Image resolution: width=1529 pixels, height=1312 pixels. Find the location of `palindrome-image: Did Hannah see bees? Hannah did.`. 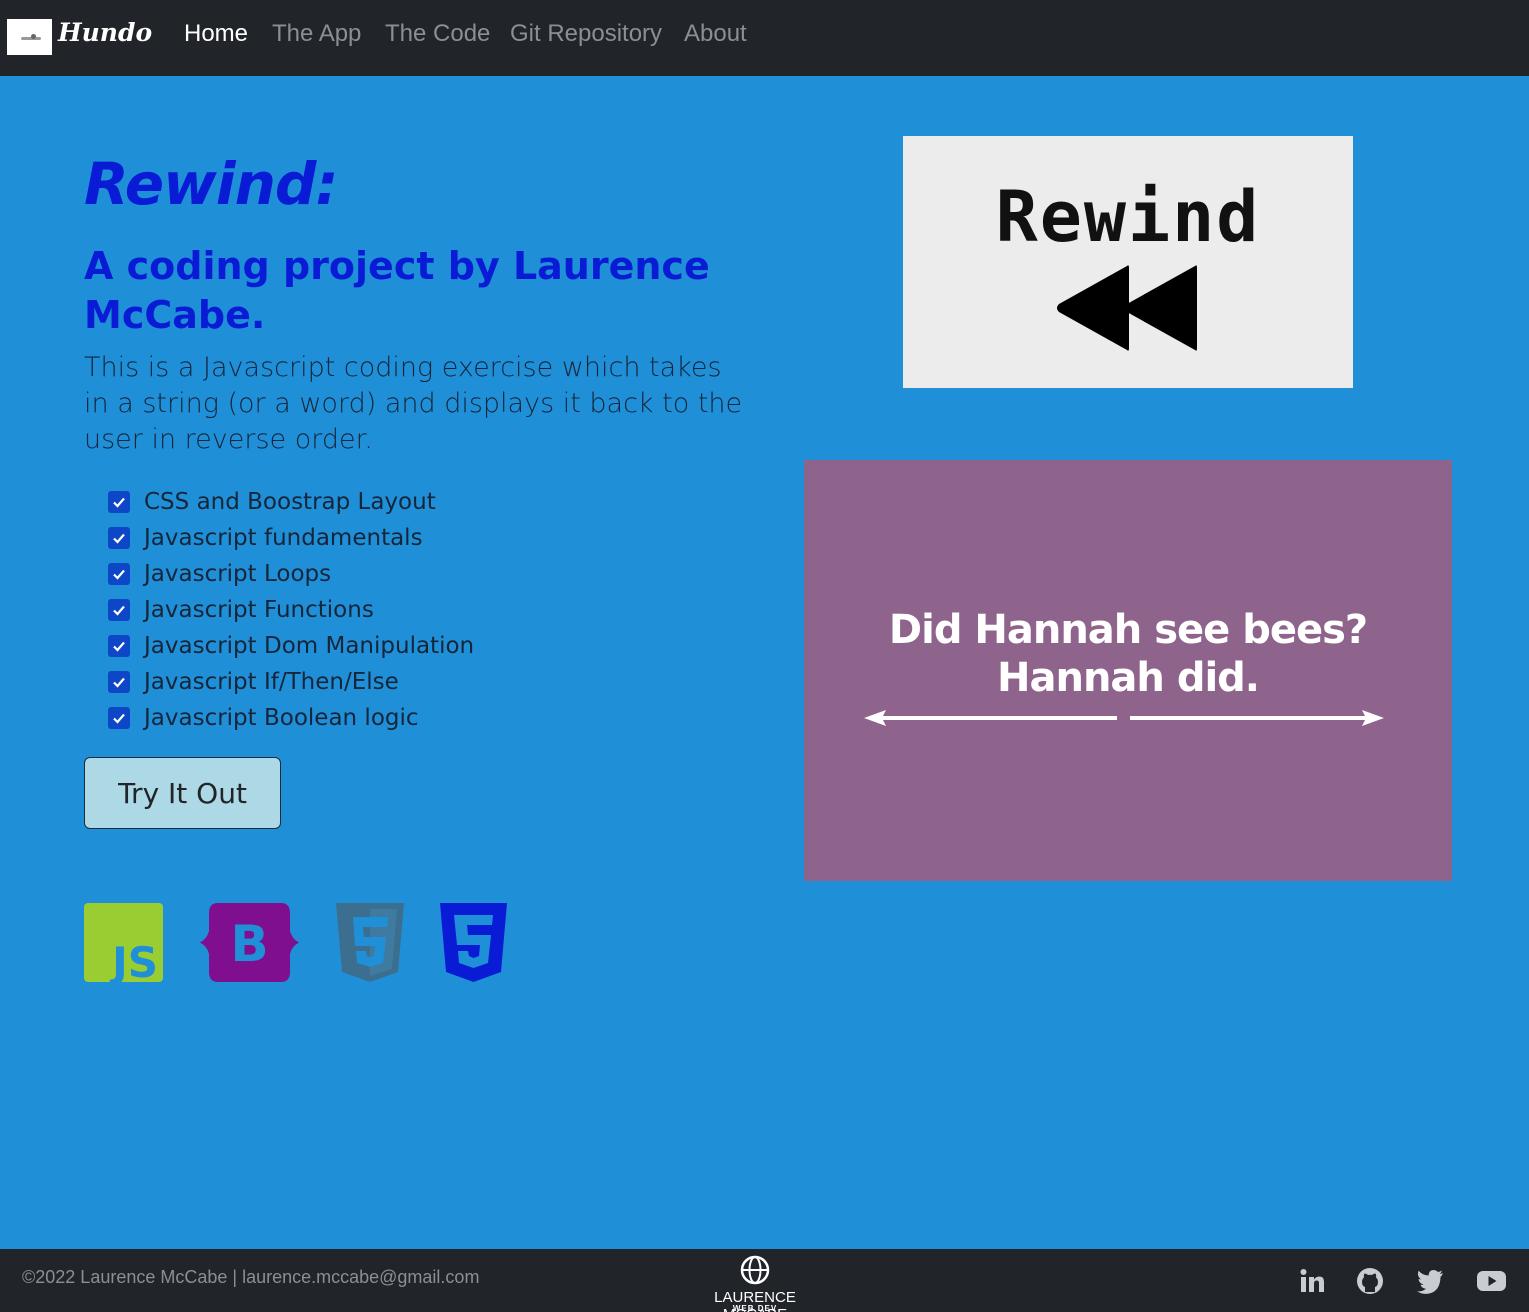

palindrome-image: Did Hannah see bees? Hannah did. is located at coordinates (1128, 670).